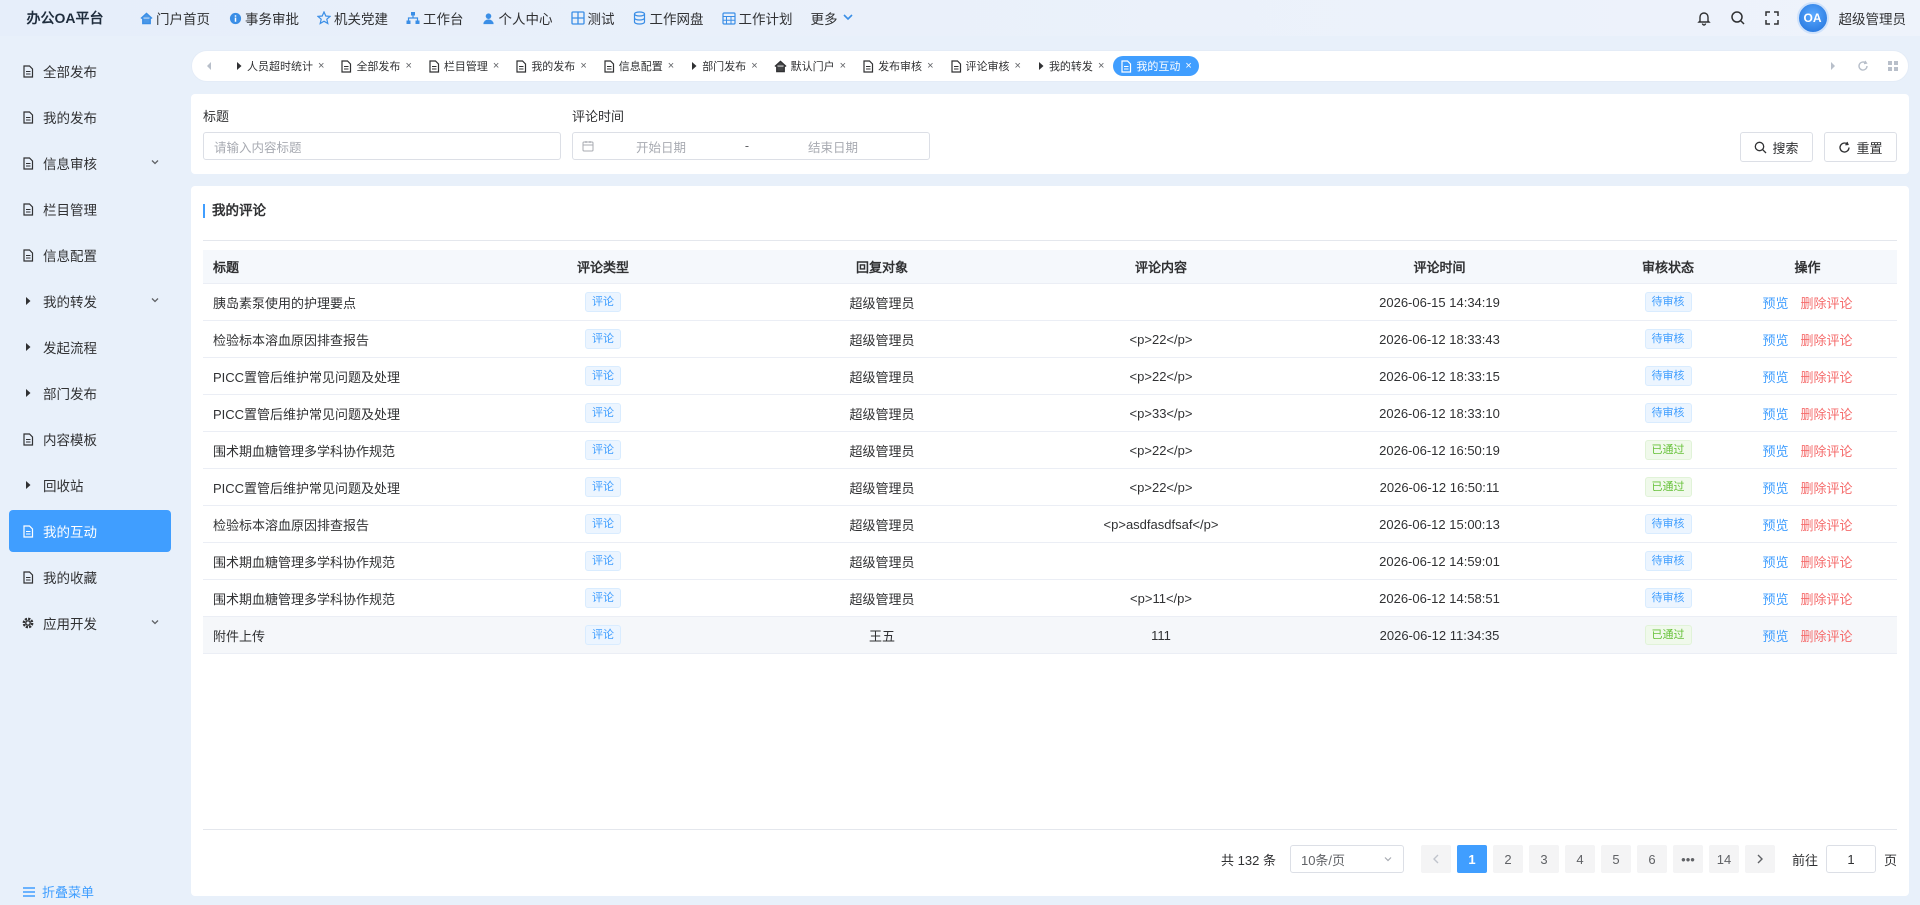  What do you see at coordinates (757, 18) in the screenshot?
I see `nav-item-8: 工作计划` at bounding box center [757, 18].